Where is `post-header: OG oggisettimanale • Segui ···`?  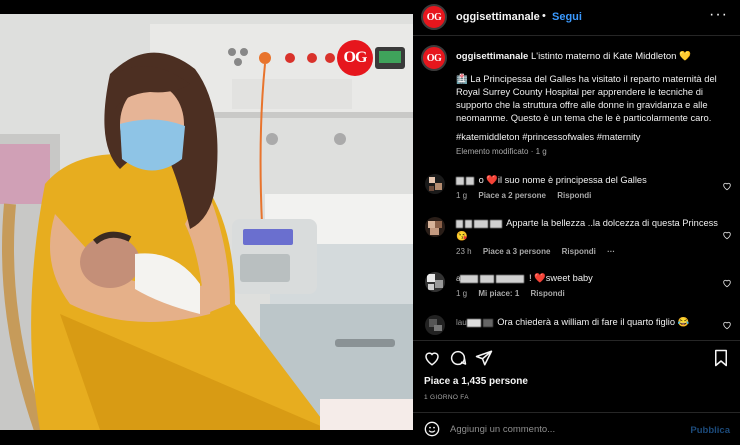 post-header: OG oggisettimanale • Segui ··· is located at coordinates (576, 18).